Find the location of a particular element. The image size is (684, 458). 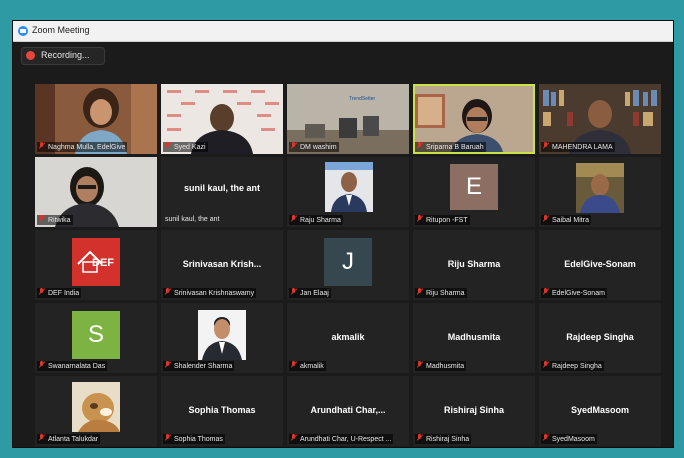

participant-tile-madhusmita: Madhusmita Madhusmita is located at coordinates (474, 338).